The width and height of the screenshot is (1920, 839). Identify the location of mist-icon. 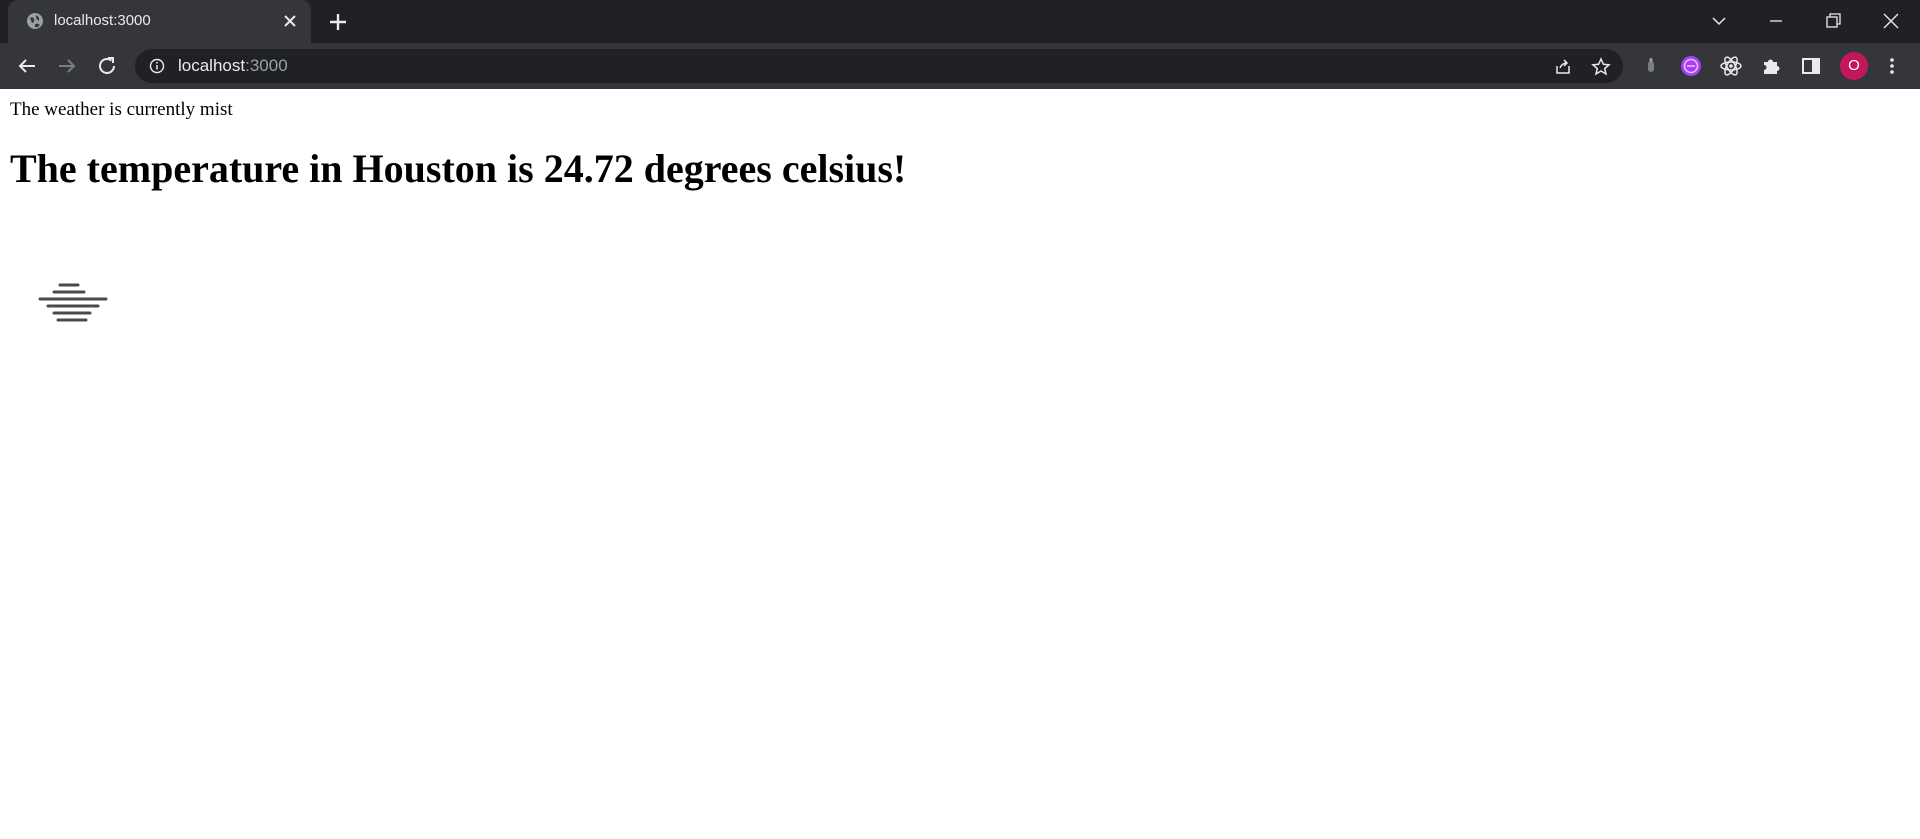
(73, 302).